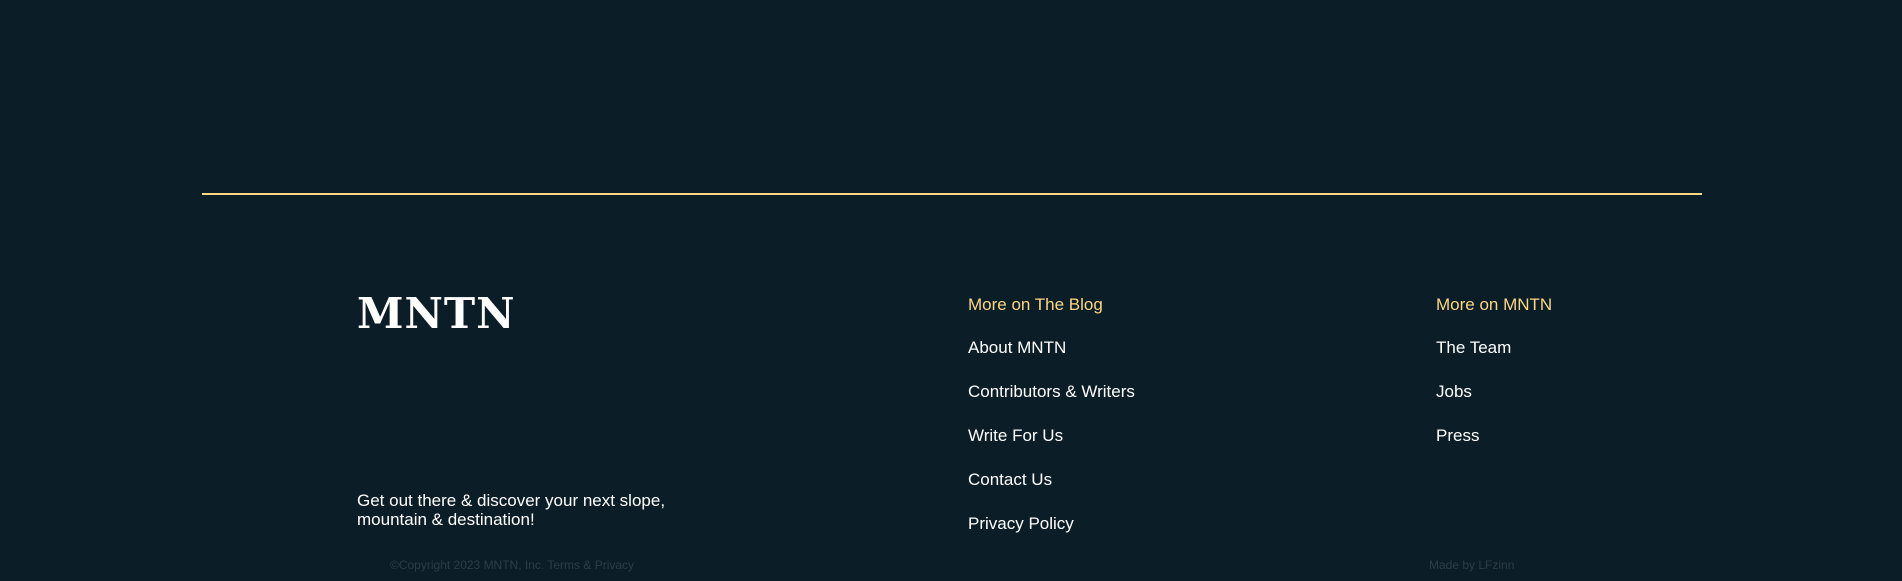  I want to click on made-by-credit: Made by LFzinn, so click(1472, 565).